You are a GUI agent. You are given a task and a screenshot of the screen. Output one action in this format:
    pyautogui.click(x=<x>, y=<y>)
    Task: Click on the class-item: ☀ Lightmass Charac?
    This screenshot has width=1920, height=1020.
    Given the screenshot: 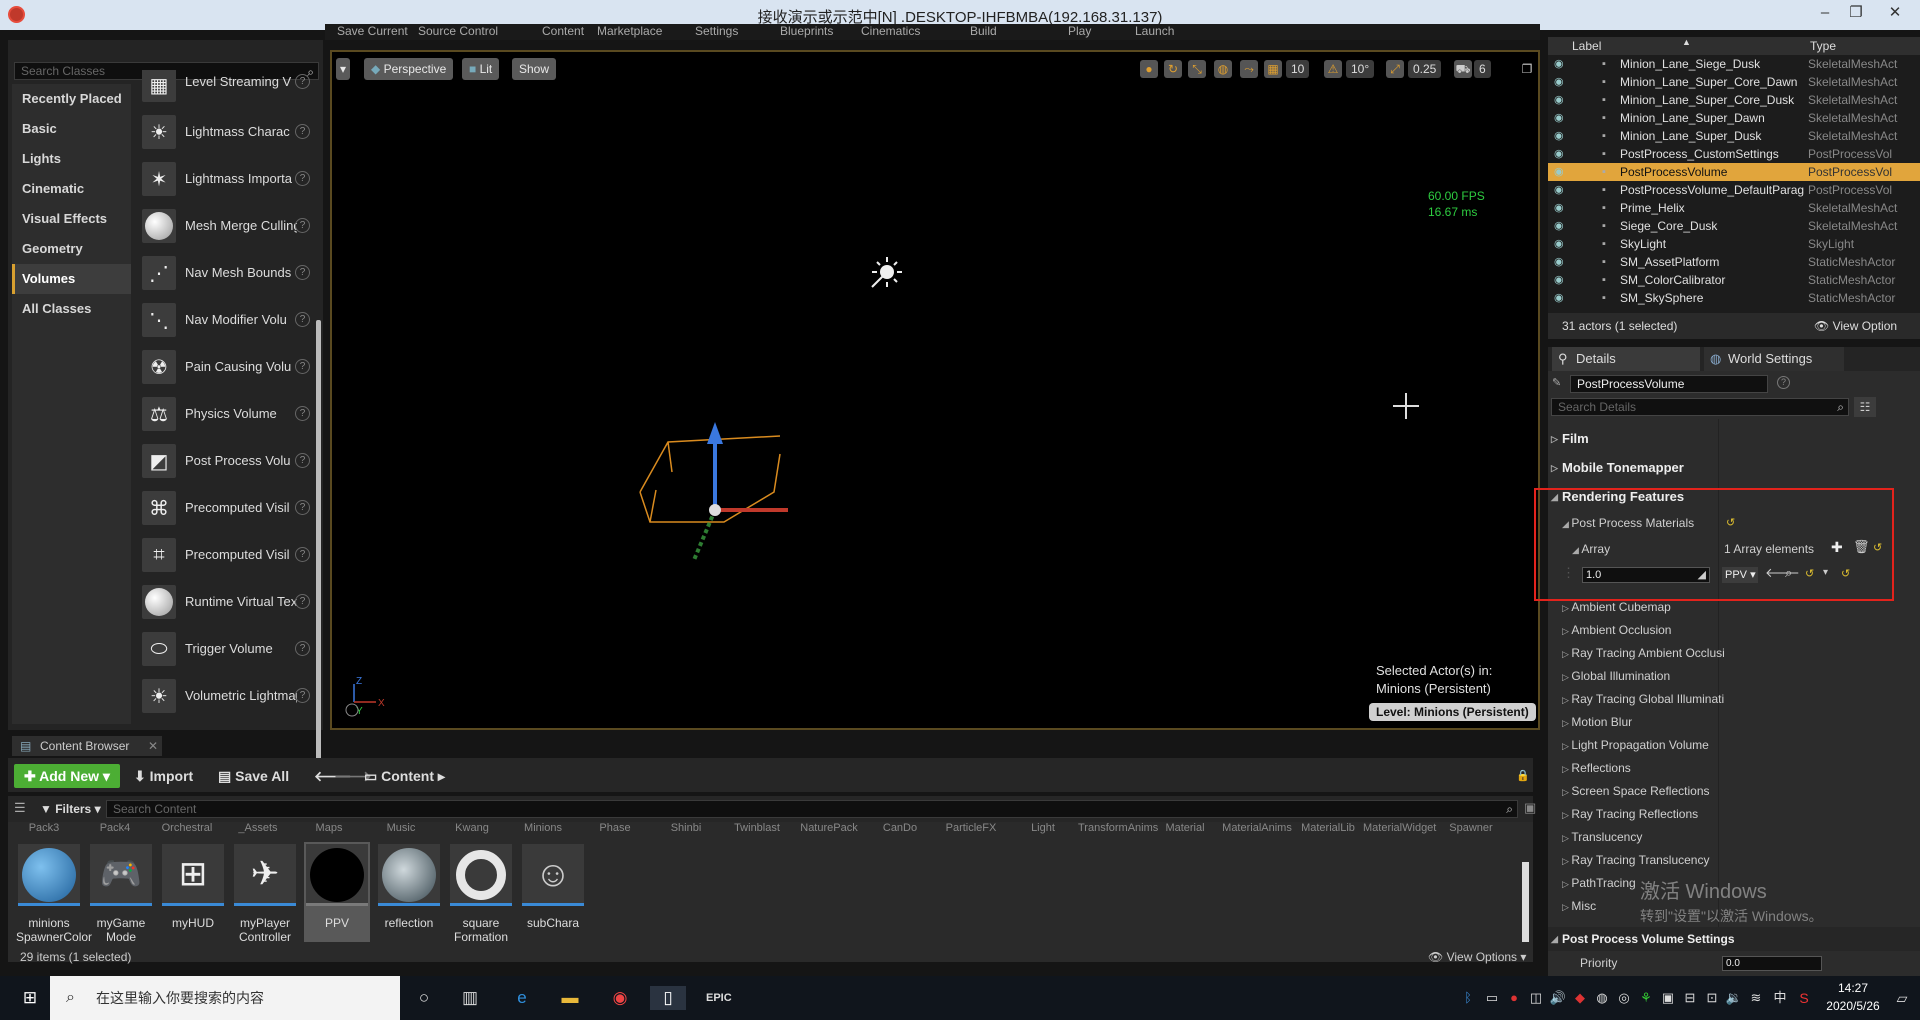 What is the action you would take?
    pyautogui.click(x=225, y=132)
    